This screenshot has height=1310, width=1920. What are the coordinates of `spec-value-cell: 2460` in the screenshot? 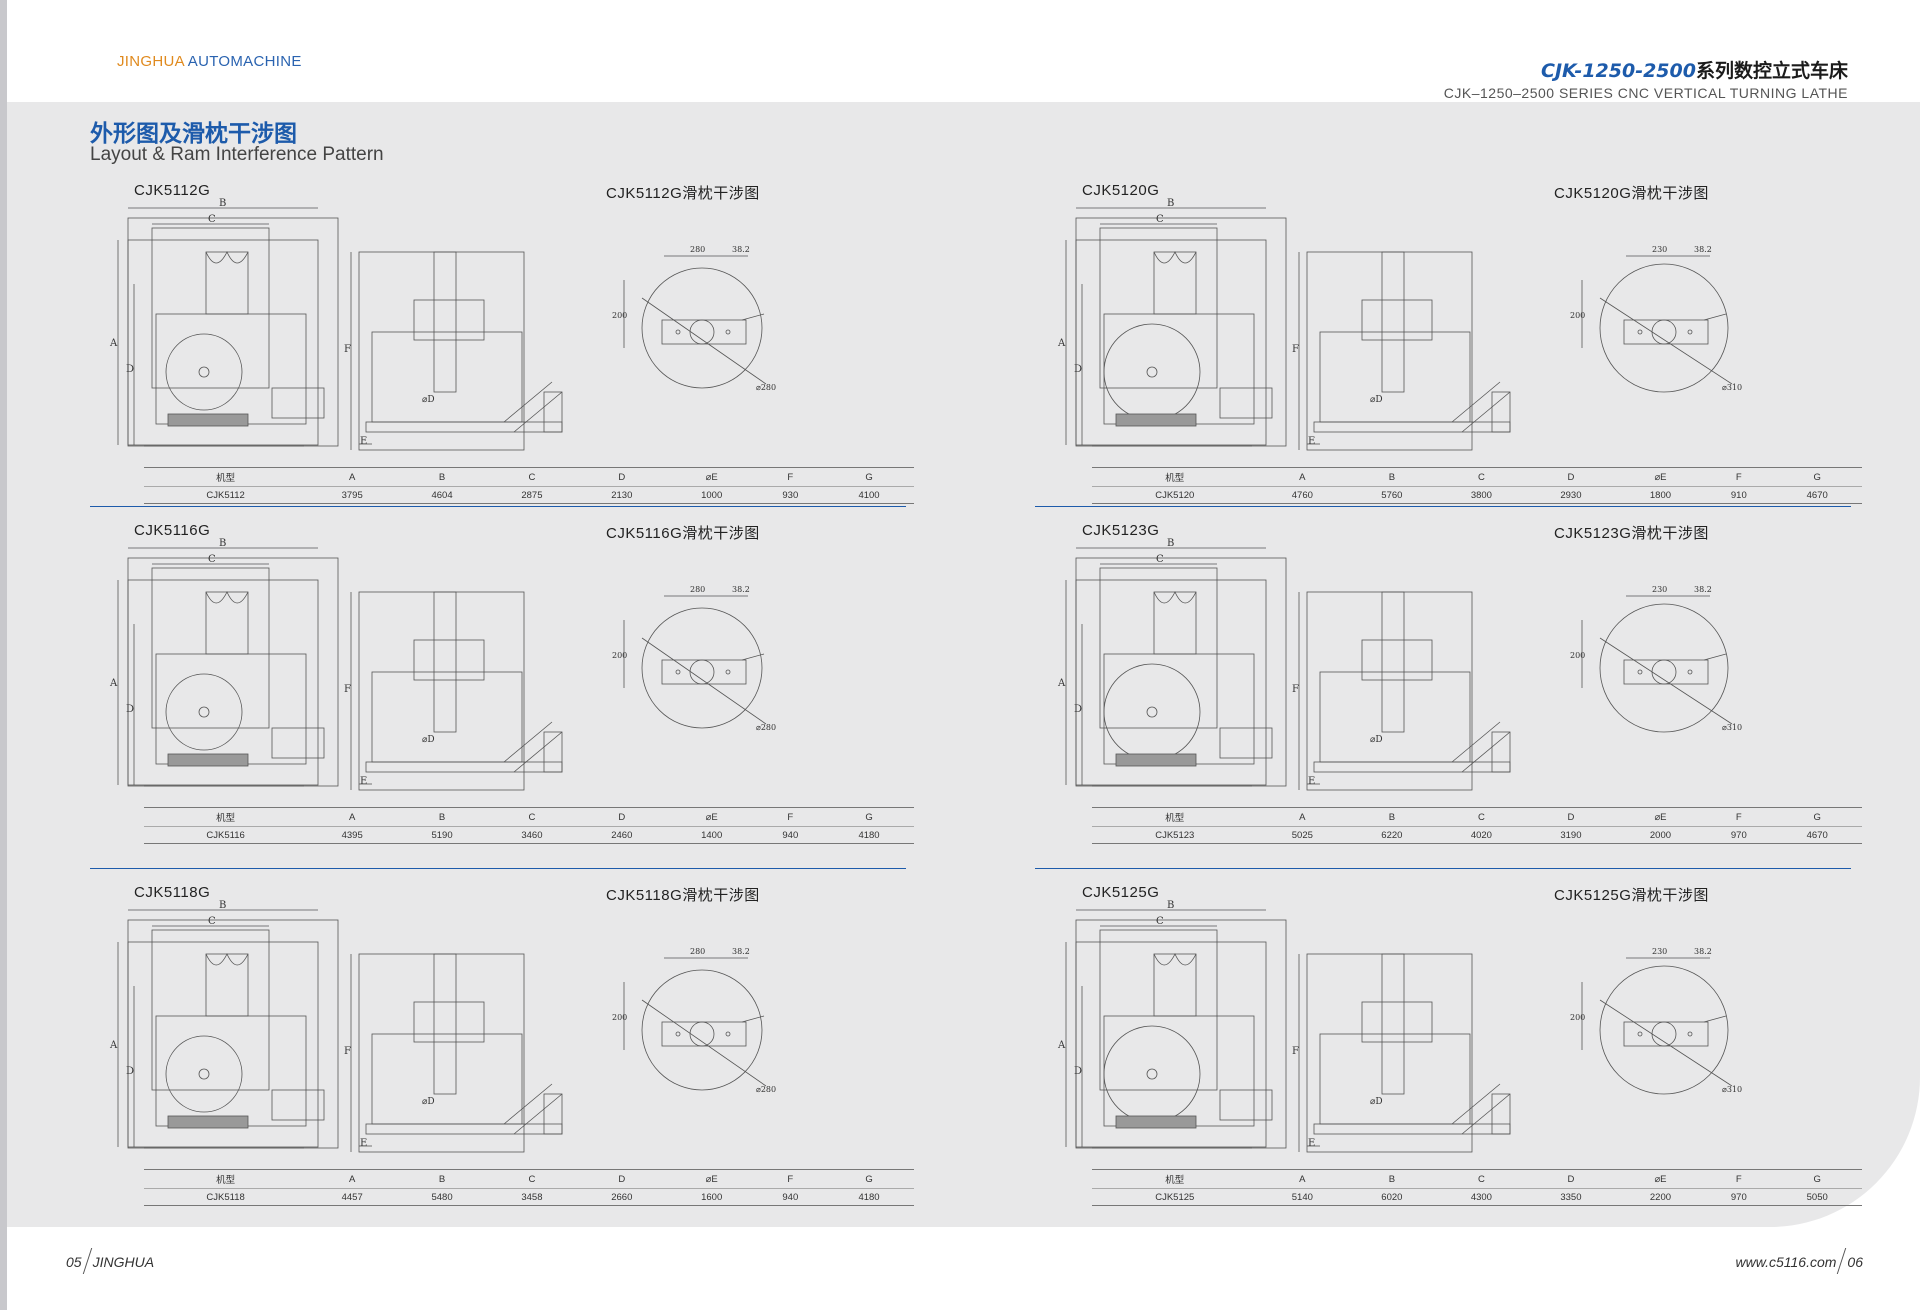 It's located at (621, 835).